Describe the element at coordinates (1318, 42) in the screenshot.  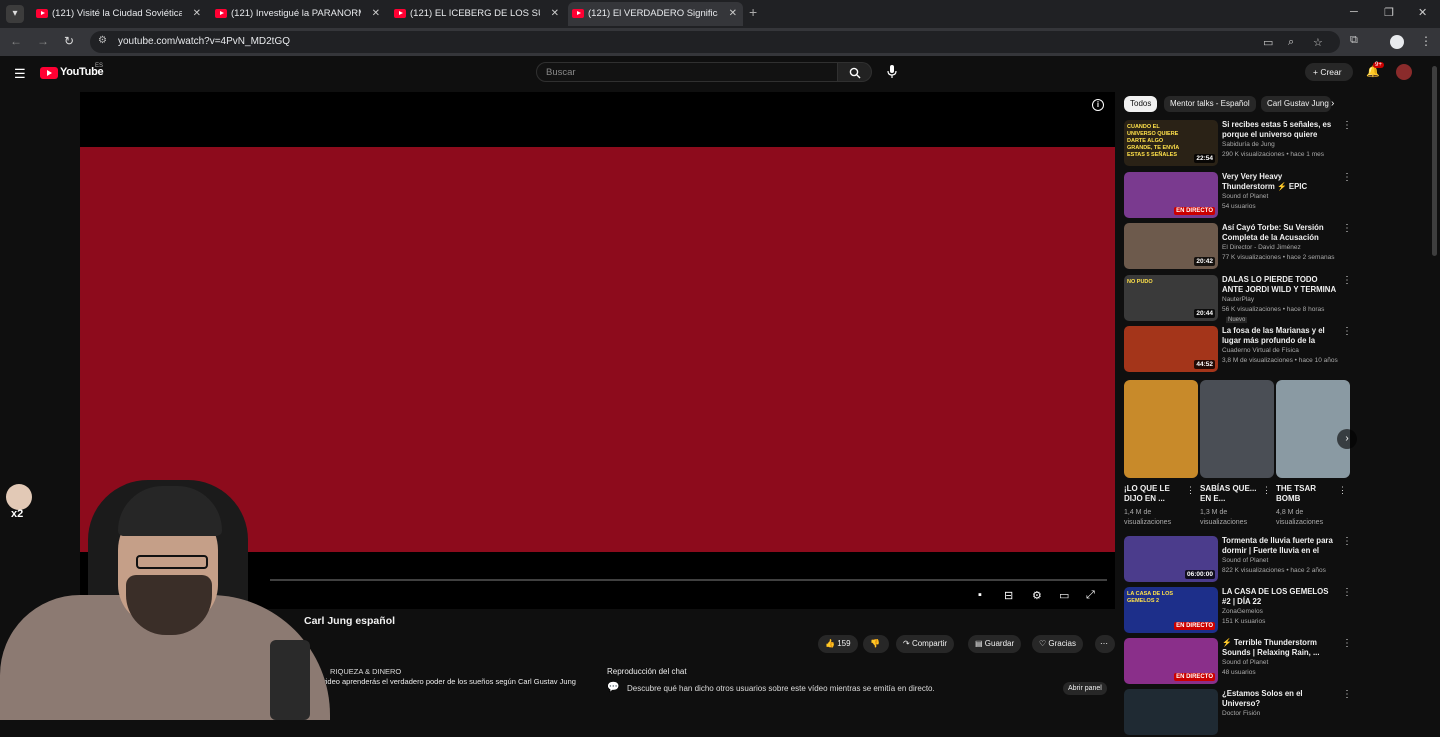
I see `bookmark-star-icon: ☆` at that location.